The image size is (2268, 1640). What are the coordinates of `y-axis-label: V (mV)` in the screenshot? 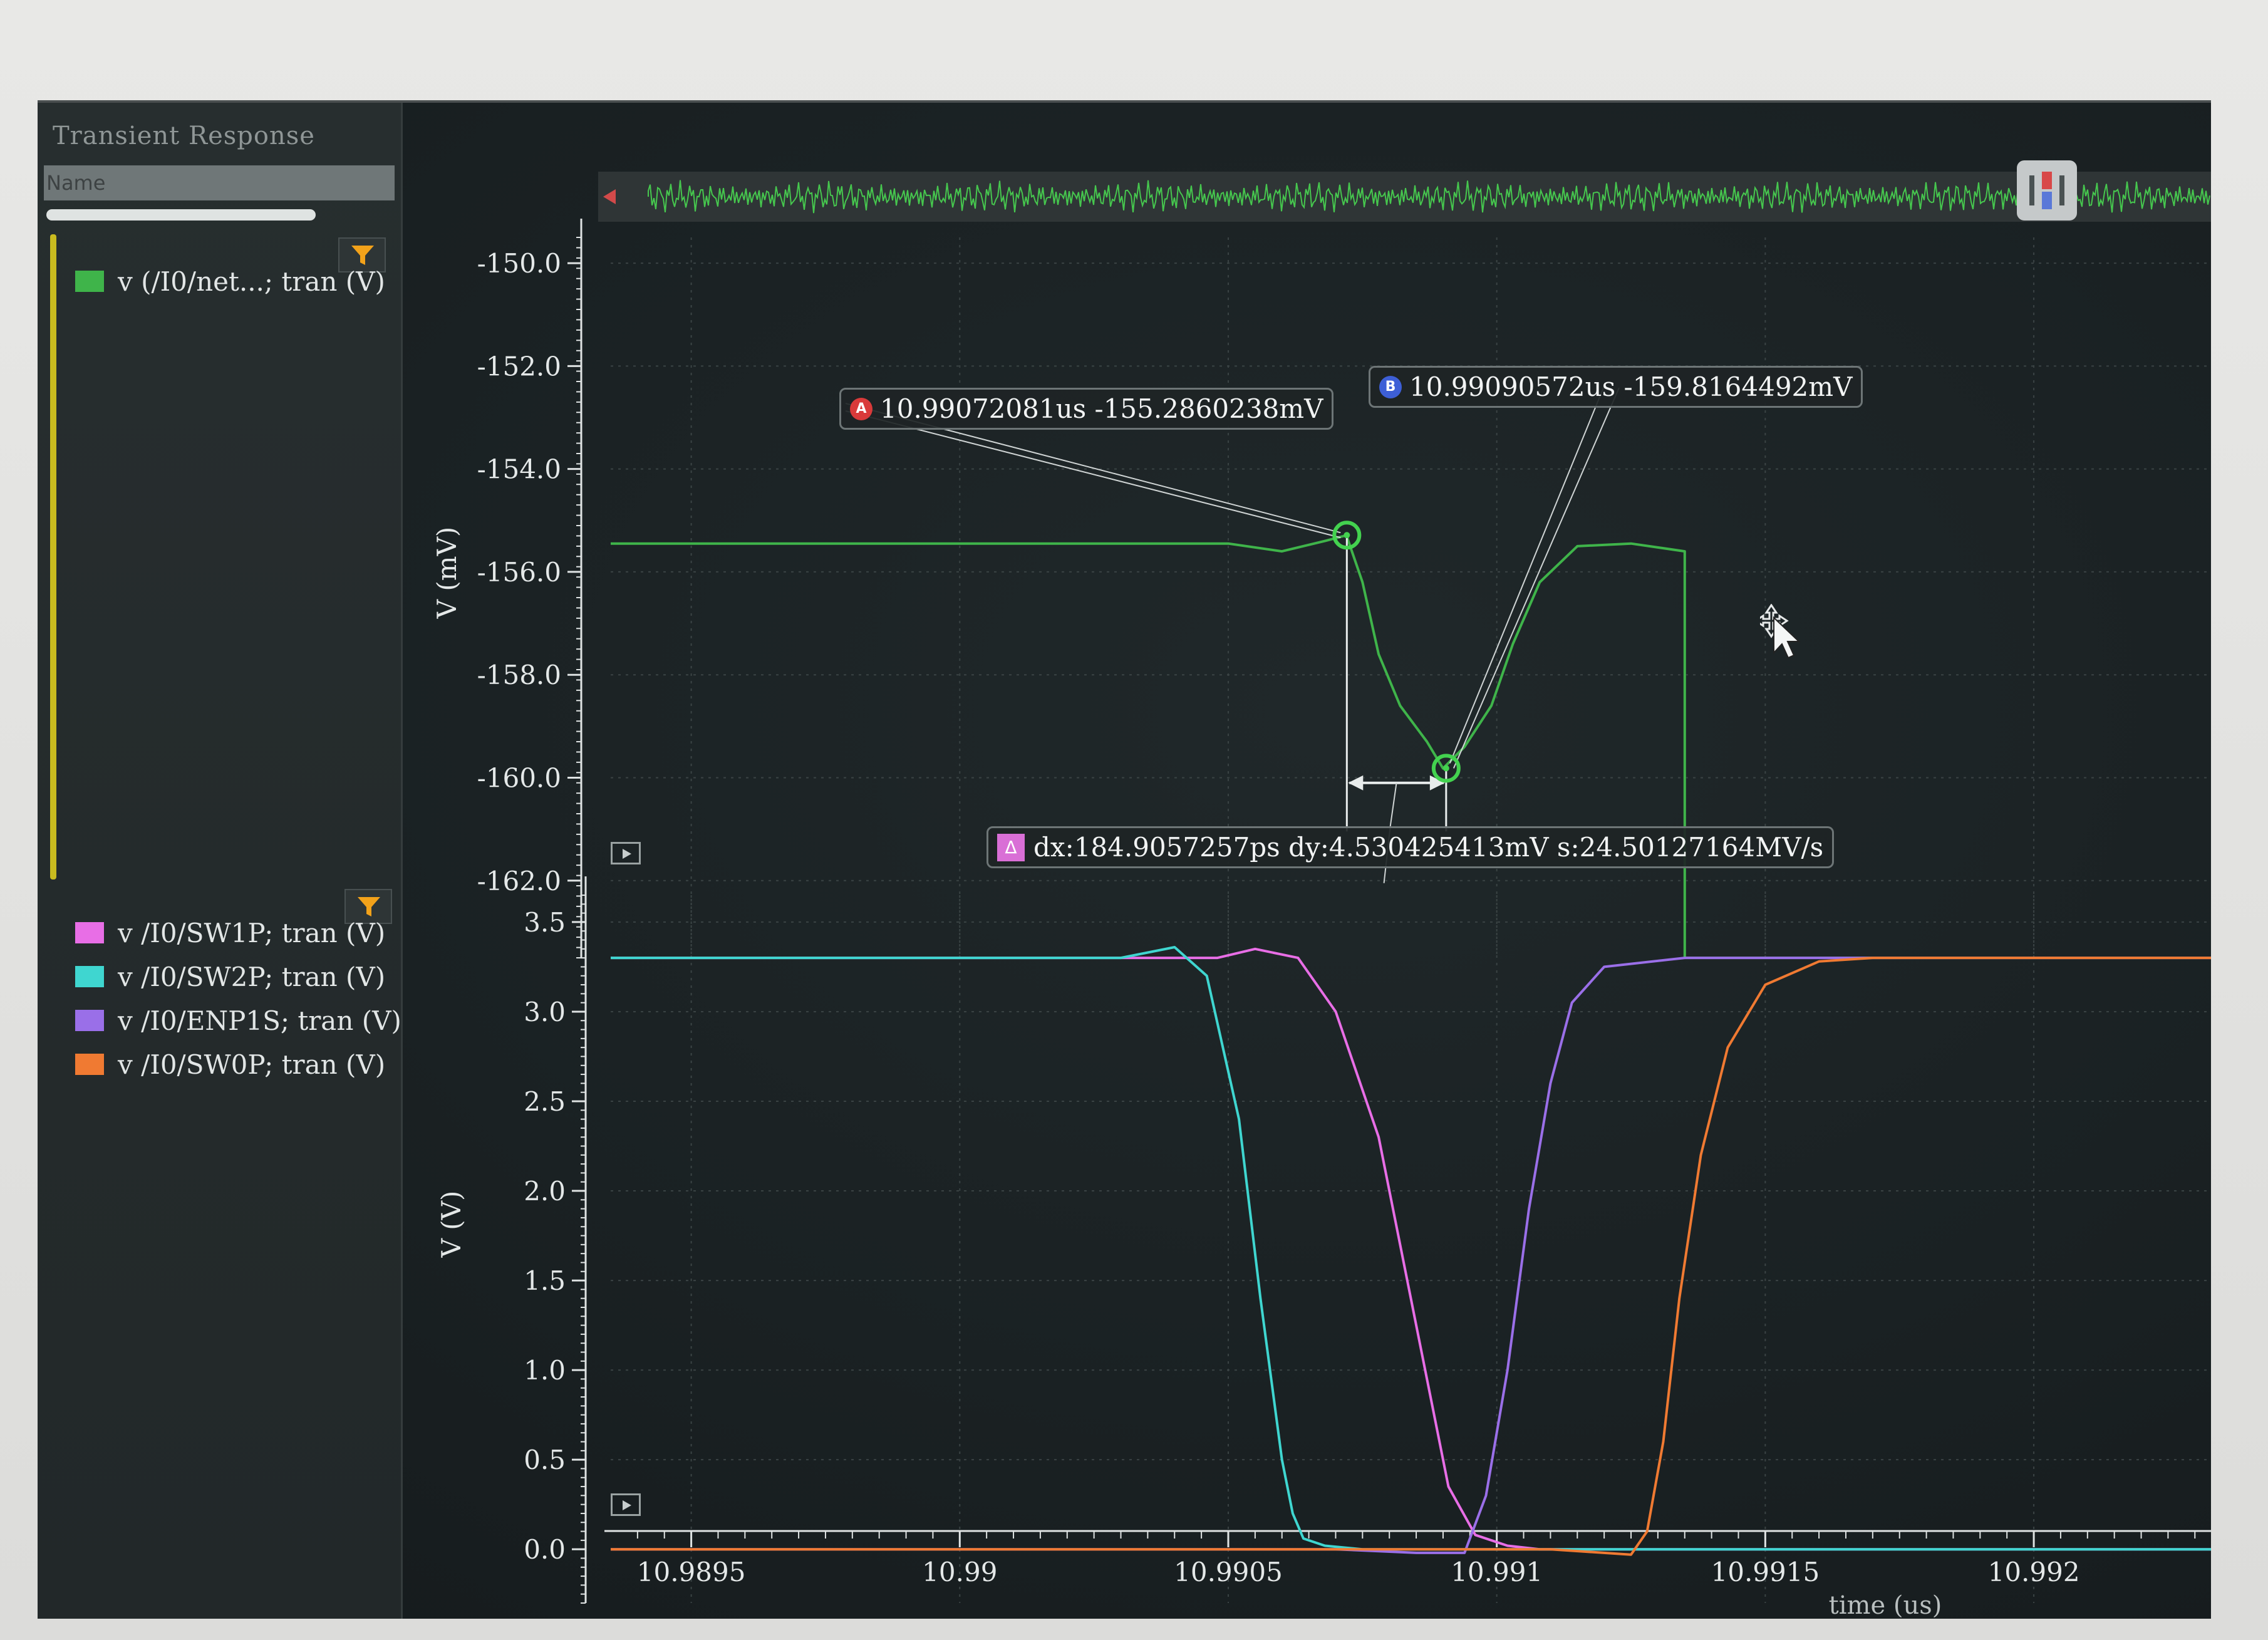 It's located at (447, 573).